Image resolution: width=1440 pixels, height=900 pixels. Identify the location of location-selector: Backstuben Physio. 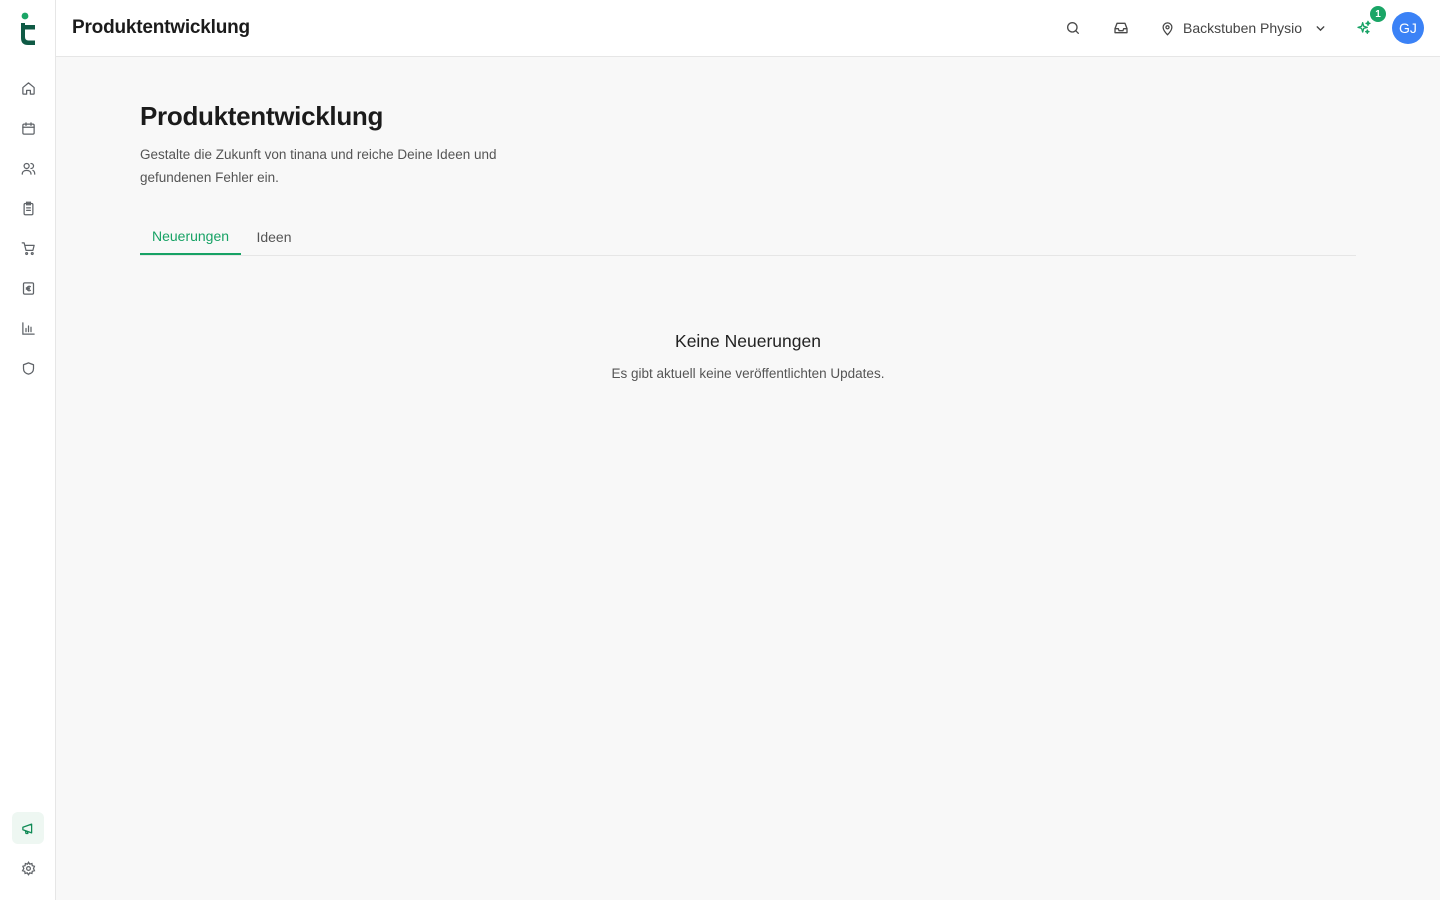
(1243, 28).